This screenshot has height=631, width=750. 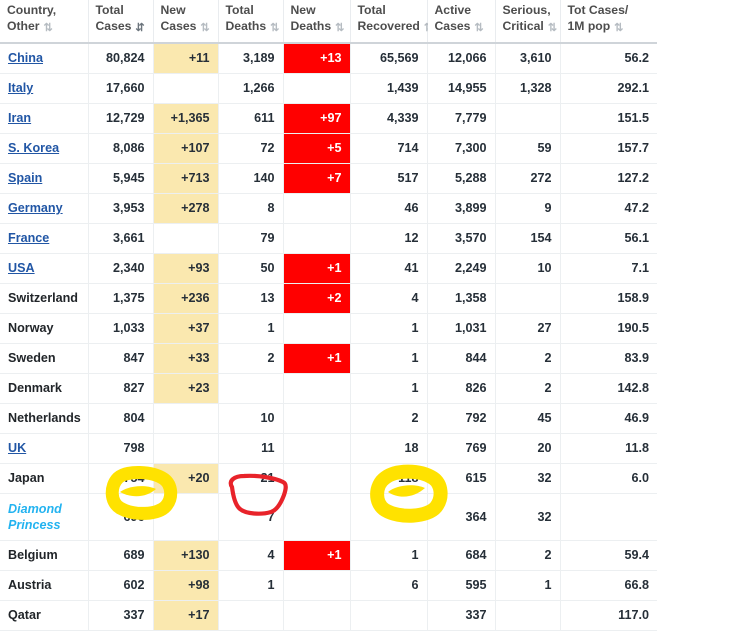 What do you see at coordinates (461, 555) in the screenshot?
I see `cell-active-cases: 684` at bounding box center [461, 555].